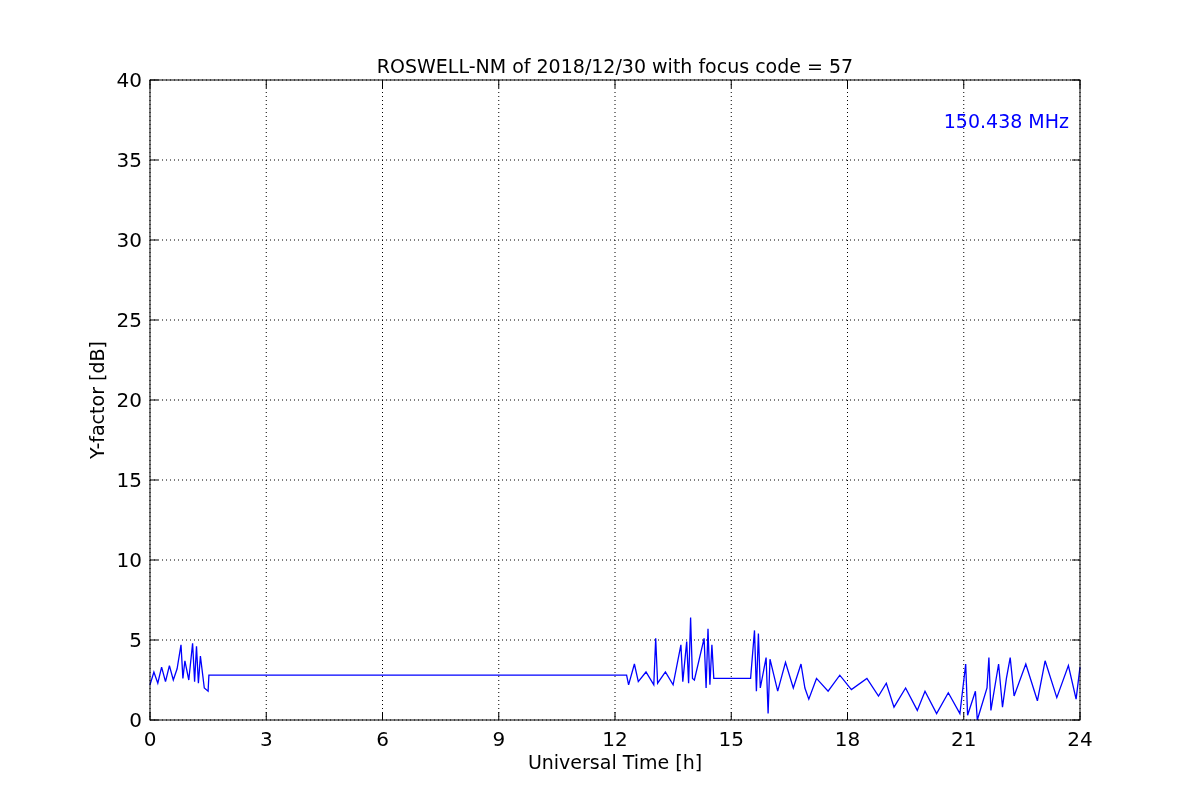  I want to click on x-tick-label: 24, so click(1080, 739).